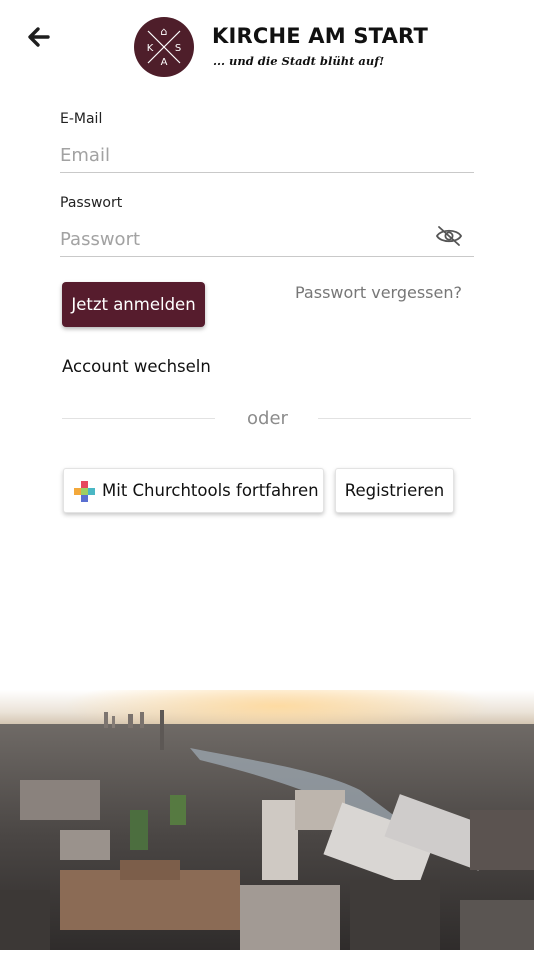 Image resolution: width=534 pixels, height=954 pixels. What do you see at coordinates (164, 31) in the screenshot?
I see `logo-letter-top: ⌂` at bounding box center [164, 31].